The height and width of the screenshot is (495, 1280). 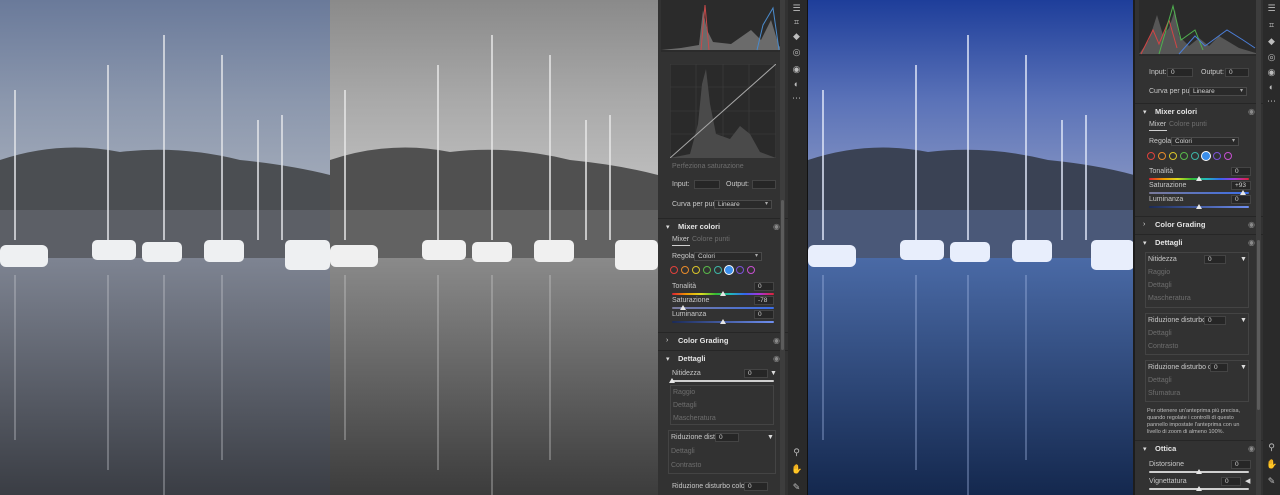 What do you see at coordinates (1212, 72) in the screenshot?
I see `output-label: Output:` at bounding box center [1212, 72].